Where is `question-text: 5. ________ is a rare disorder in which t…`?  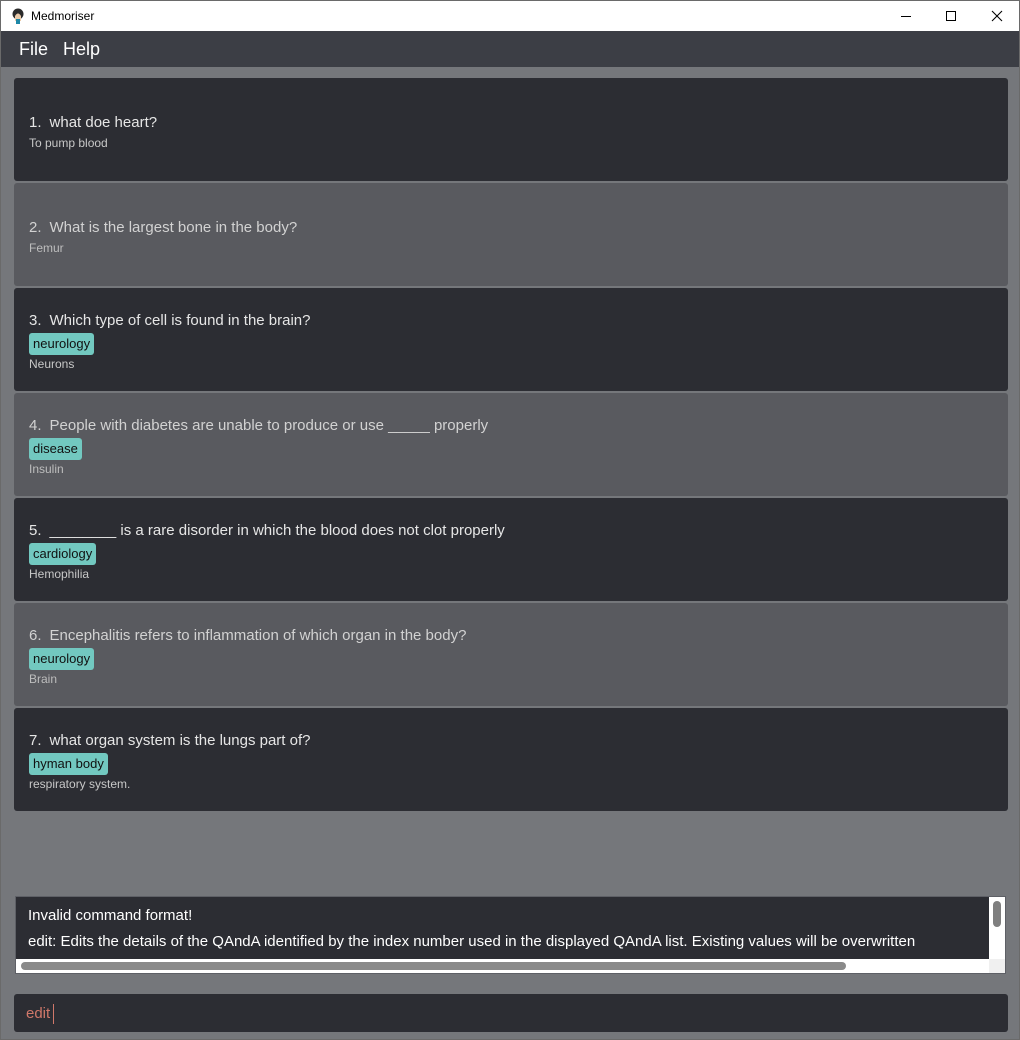
question-text: 5. ________ is a rare disorder in which t… is located at coordinates (267, 530).